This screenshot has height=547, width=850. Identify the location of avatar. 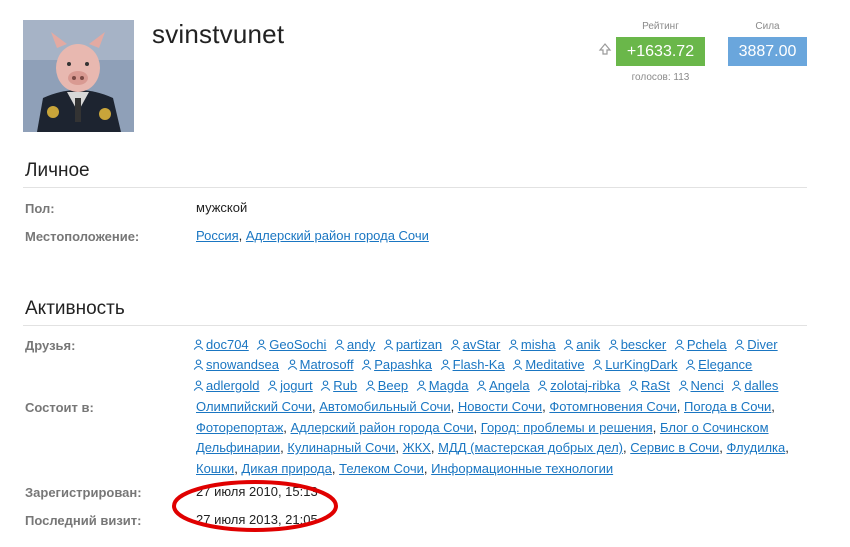
(78, 76).